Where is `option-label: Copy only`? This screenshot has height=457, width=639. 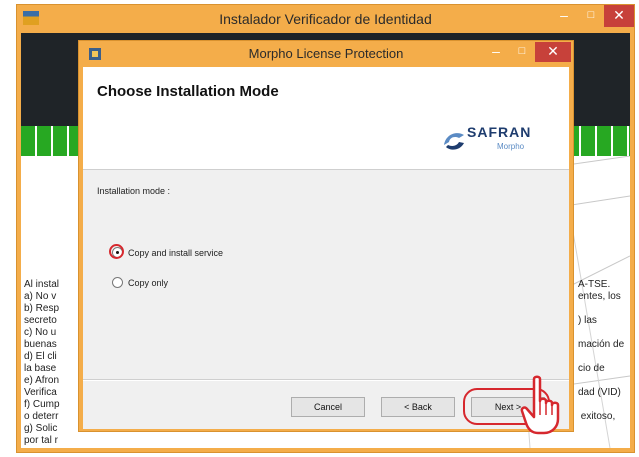 option-label: Copy only is located at coordinates (148, 283).